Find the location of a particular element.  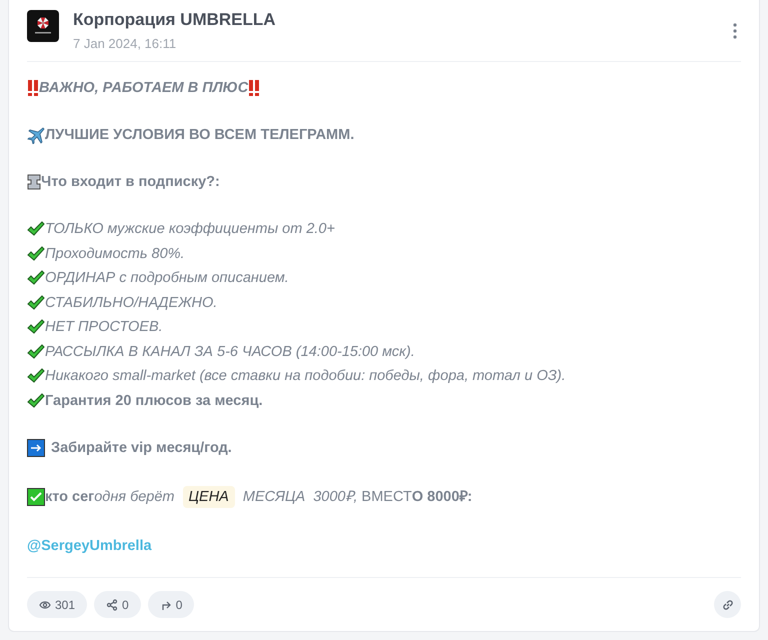

shares-counter: 0 is located at coordinates (117, 604).